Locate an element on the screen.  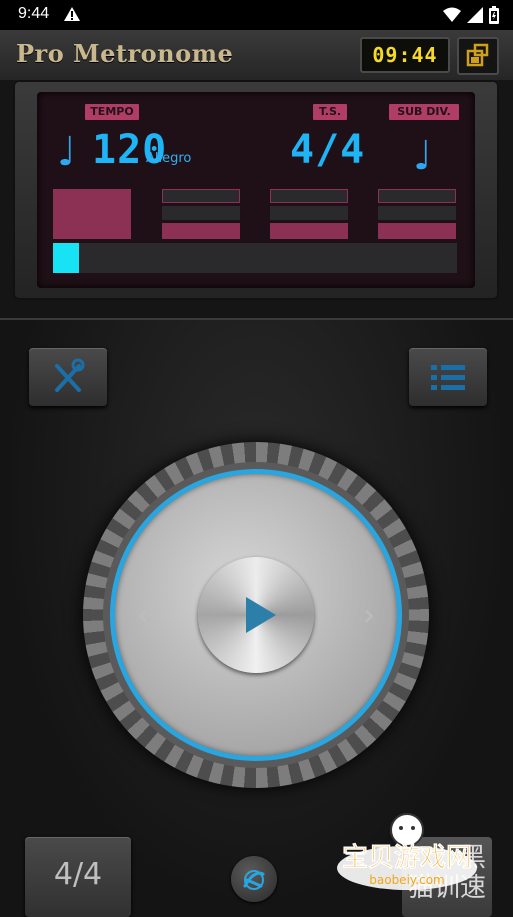
subdivision-note-icon: ♩ is located at coordinates (422, 156).